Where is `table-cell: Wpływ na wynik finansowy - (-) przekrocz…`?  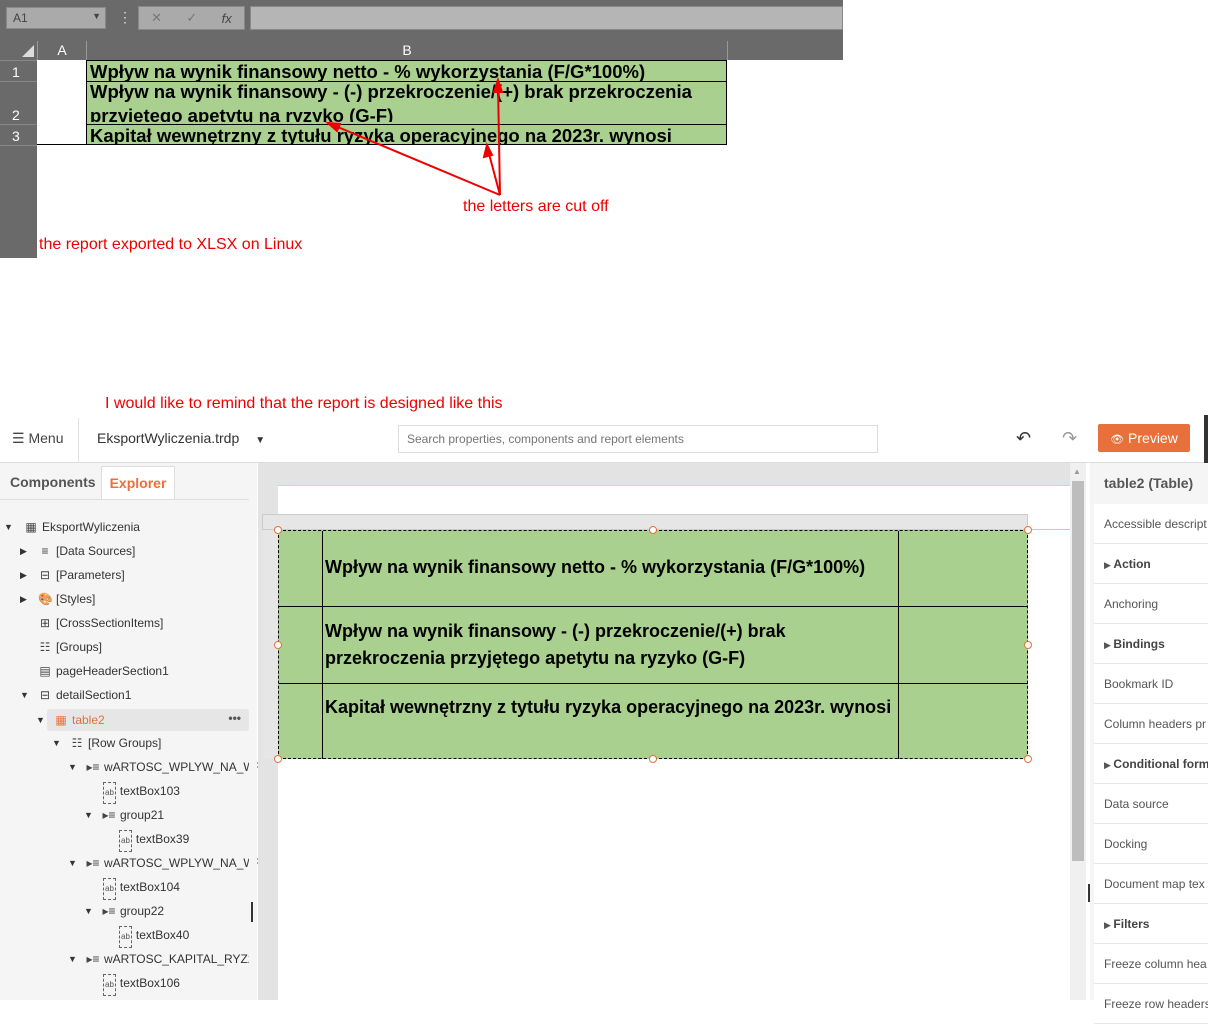 table-cell: Wpływ na wynik finansowy - (-) przekrocz… is located at coordinates (585, 645).